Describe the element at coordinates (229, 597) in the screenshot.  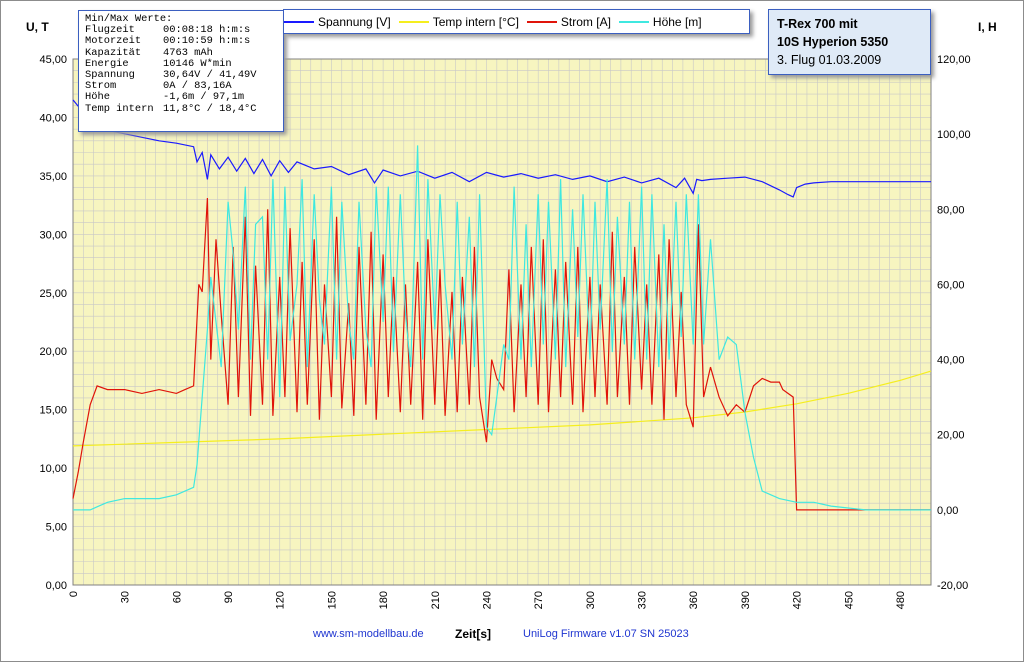
I see `x-tick-label: 90` at that location.